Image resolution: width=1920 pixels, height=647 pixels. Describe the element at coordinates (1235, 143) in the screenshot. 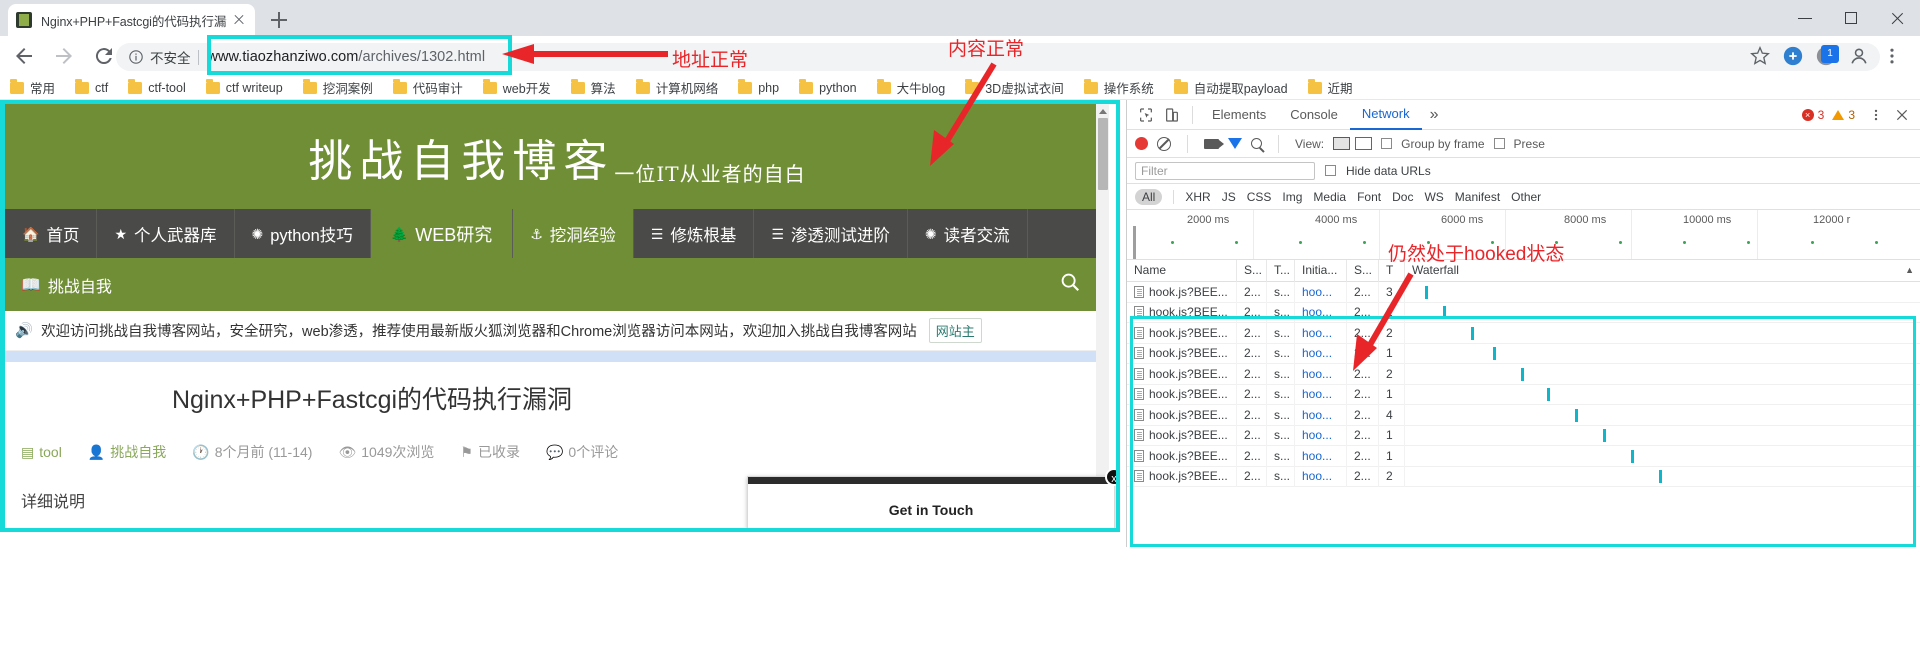

I see `filter-icon` at that location.